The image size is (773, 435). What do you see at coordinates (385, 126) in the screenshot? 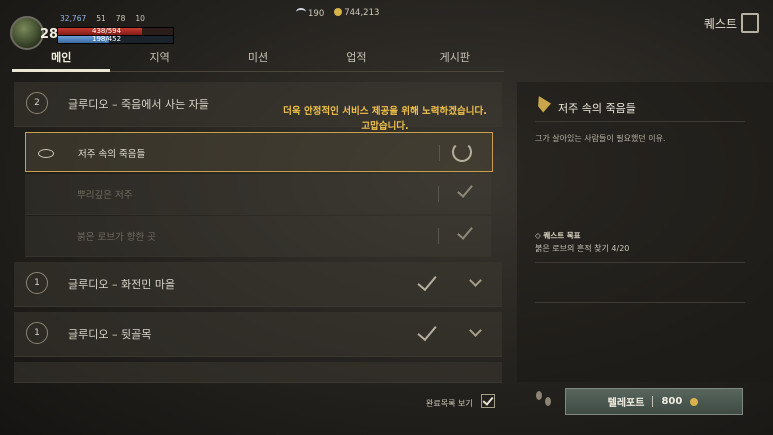
I see `notice-line-2: 고맙습니다.` at bounding box center [385, 126].